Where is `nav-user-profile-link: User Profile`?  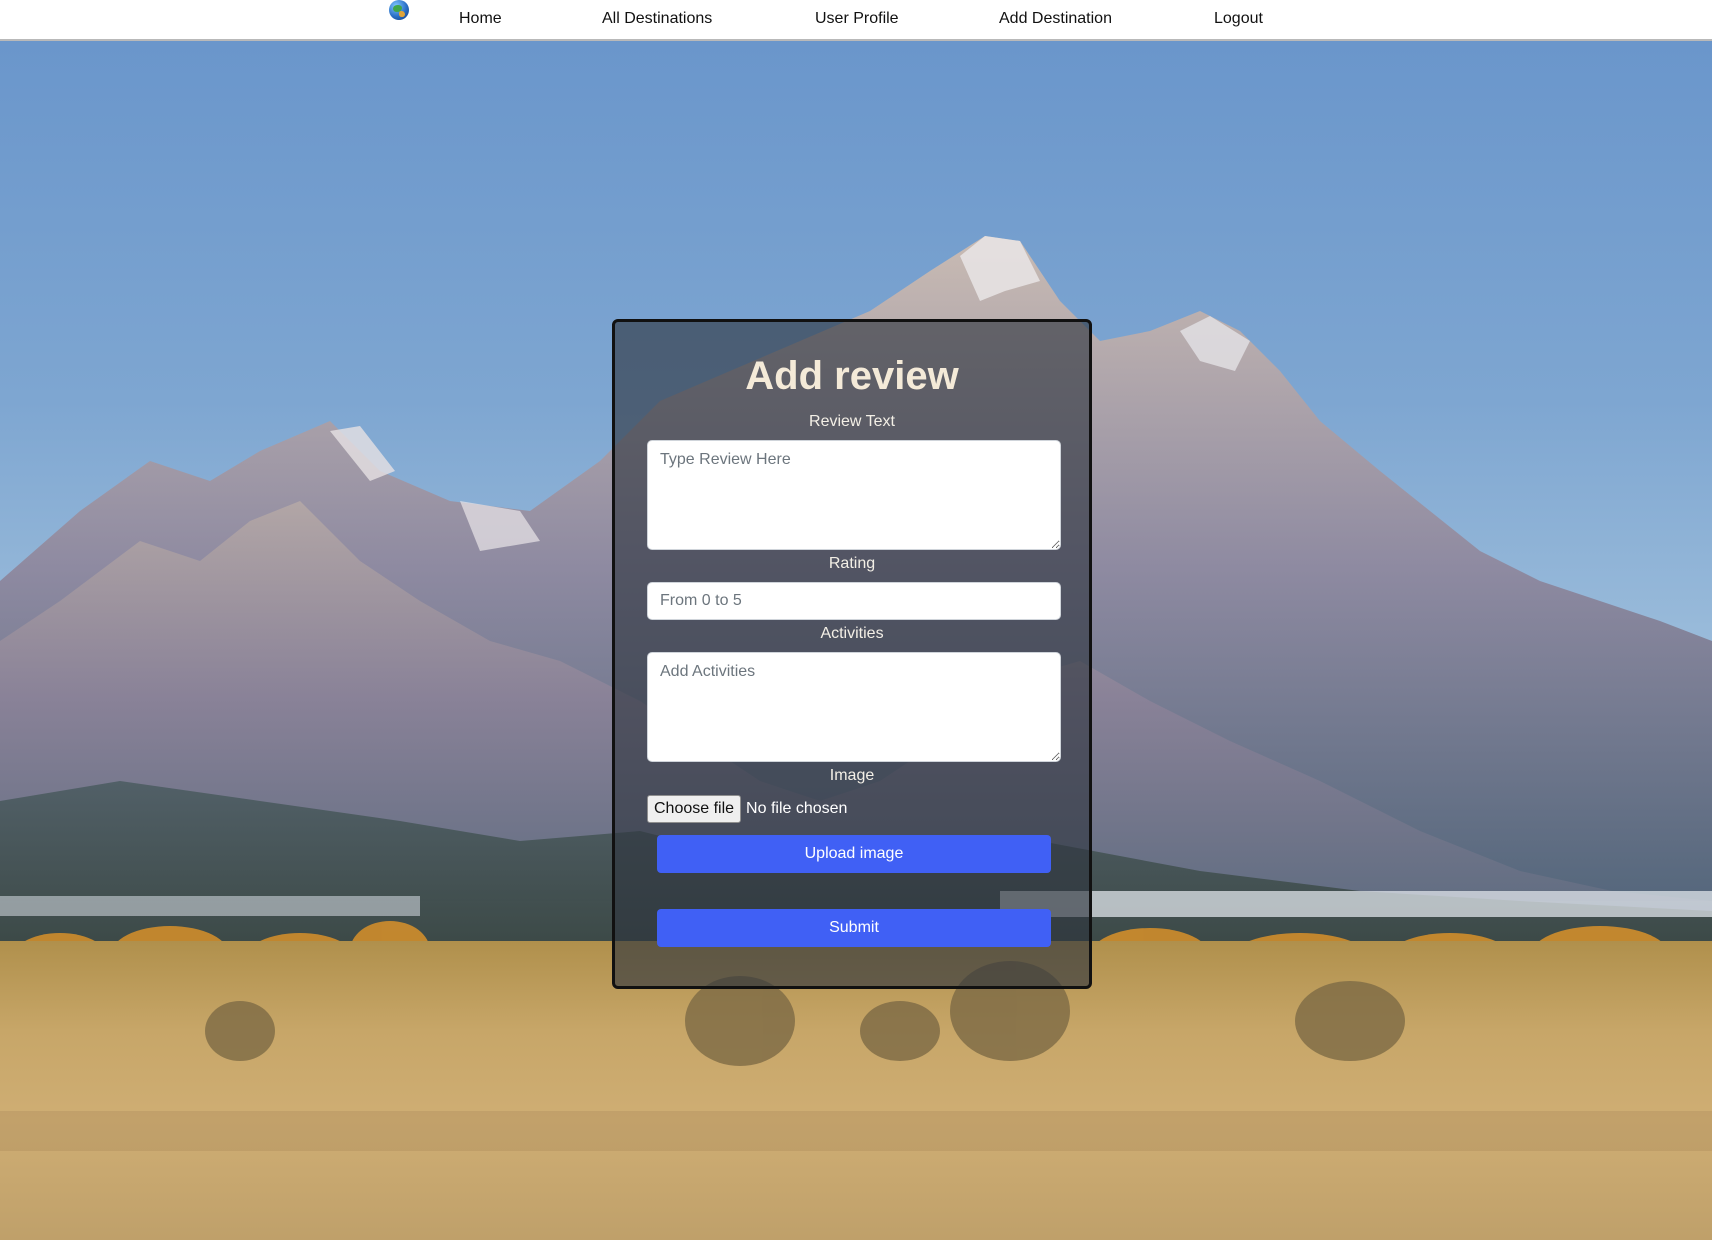
nav-user-profile-link: User Profile is located at coordinates (857, 19).